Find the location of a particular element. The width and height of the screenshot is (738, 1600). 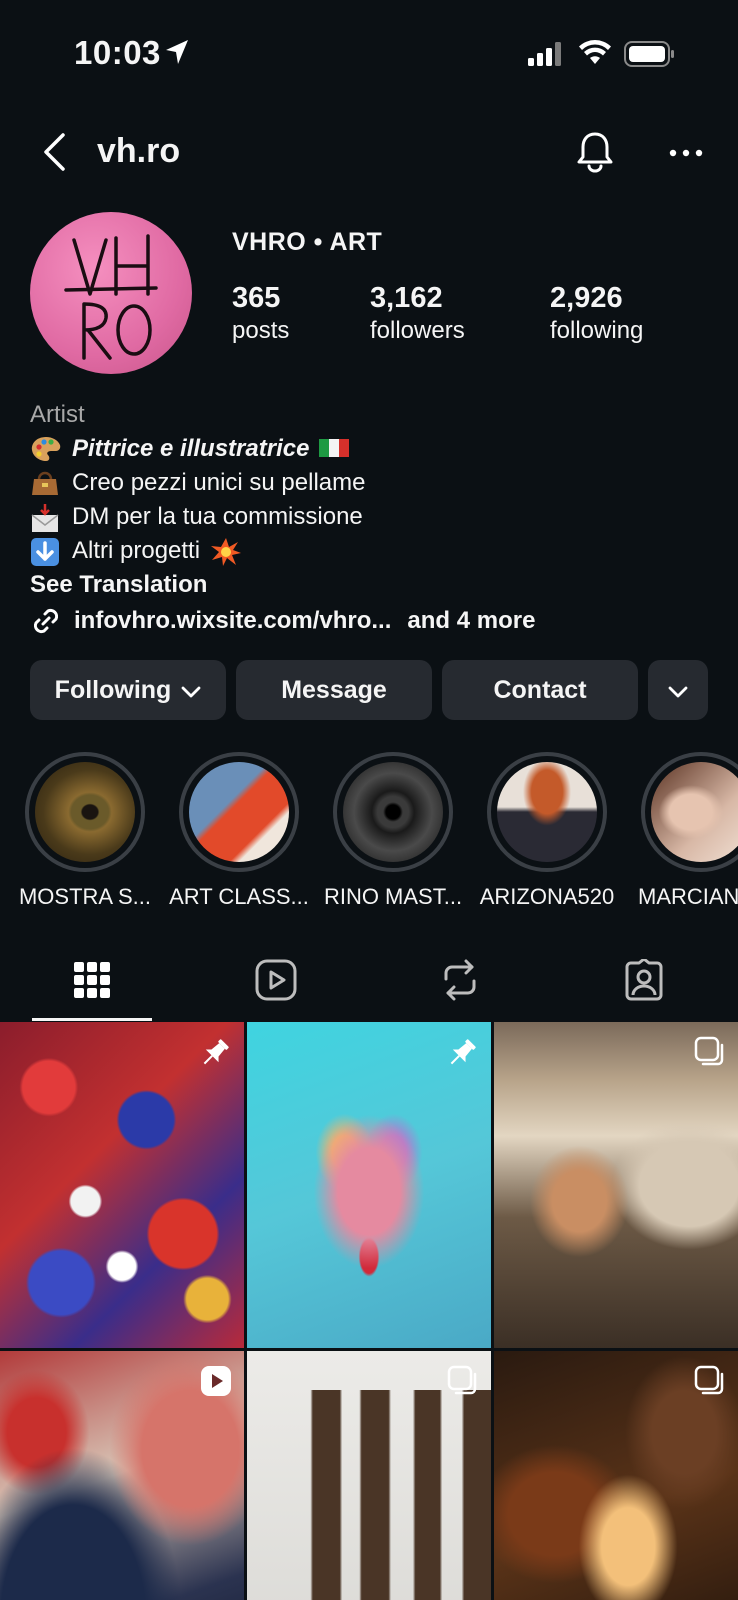

suggested-accounts-button is located at coordinates (678, 690).